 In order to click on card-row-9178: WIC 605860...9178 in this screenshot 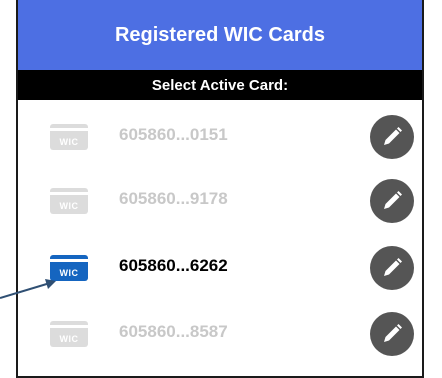, I will do `click(220, 201)`.